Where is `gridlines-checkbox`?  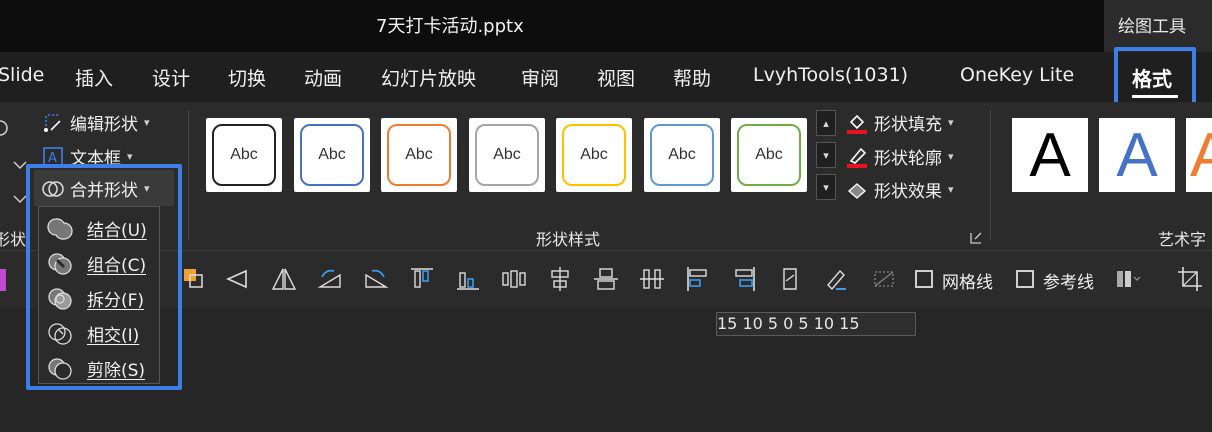
gridlines-checkbox is located at coordinates (924, 279).